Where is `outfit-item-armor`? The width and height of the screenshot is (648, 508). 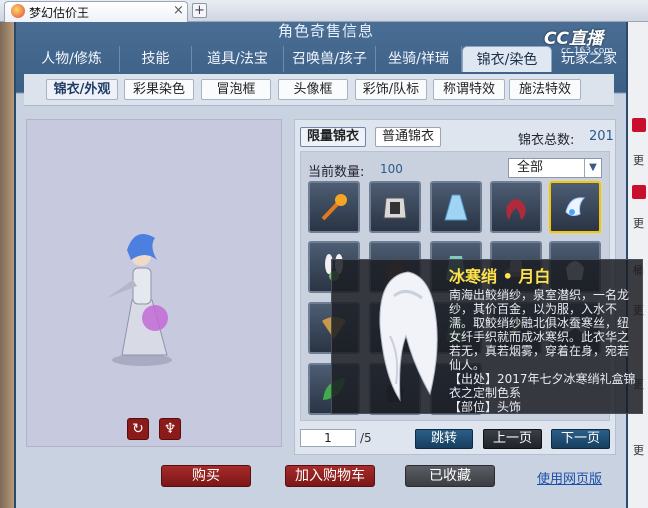
outfit-item-armor is located at coordinates (395, 207).